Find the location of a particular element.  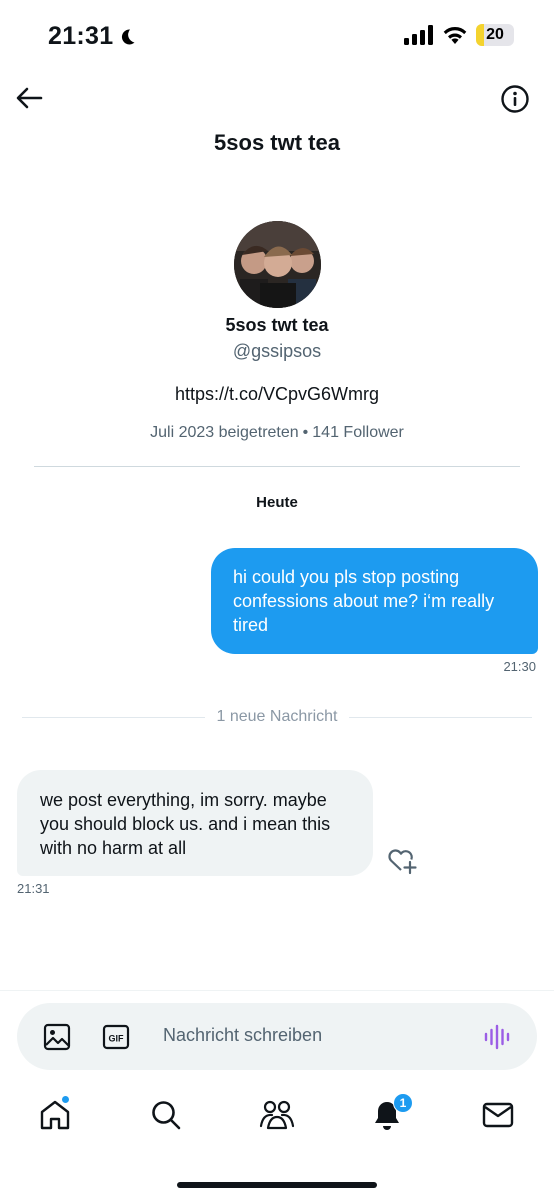

image-icon is located at coordinates (57, 1037).